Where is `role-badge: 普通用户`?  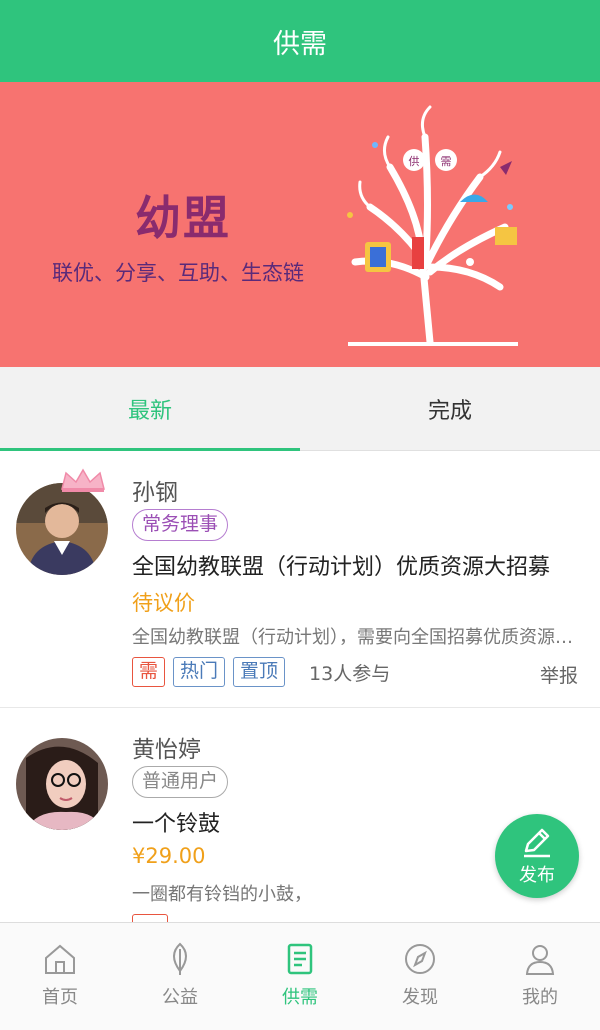 role-badge: 普通用户 is located at coordinates (180, 782).